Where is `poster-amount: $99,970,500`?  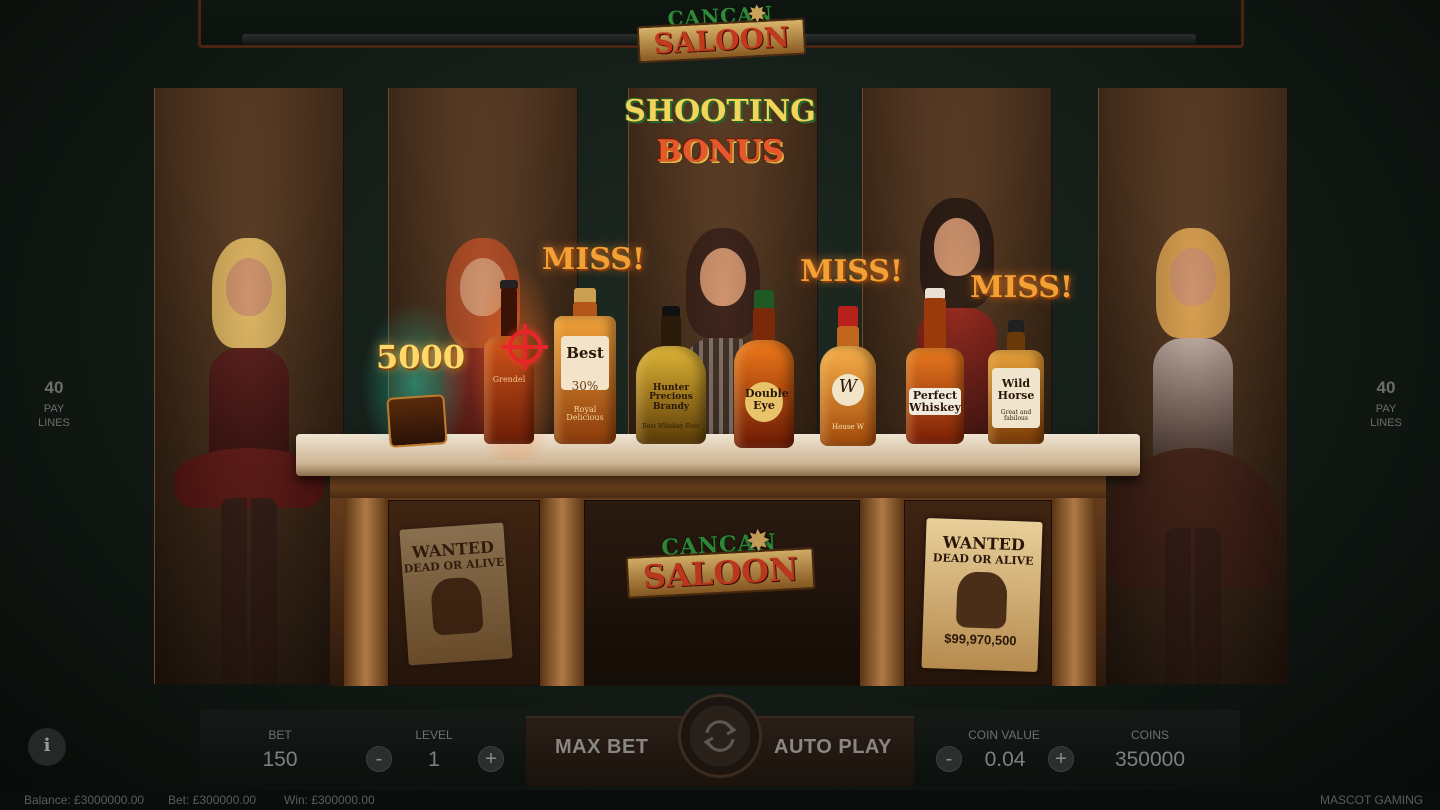 poster-amount: $99,970,500 is located at coordinates (980, 639).